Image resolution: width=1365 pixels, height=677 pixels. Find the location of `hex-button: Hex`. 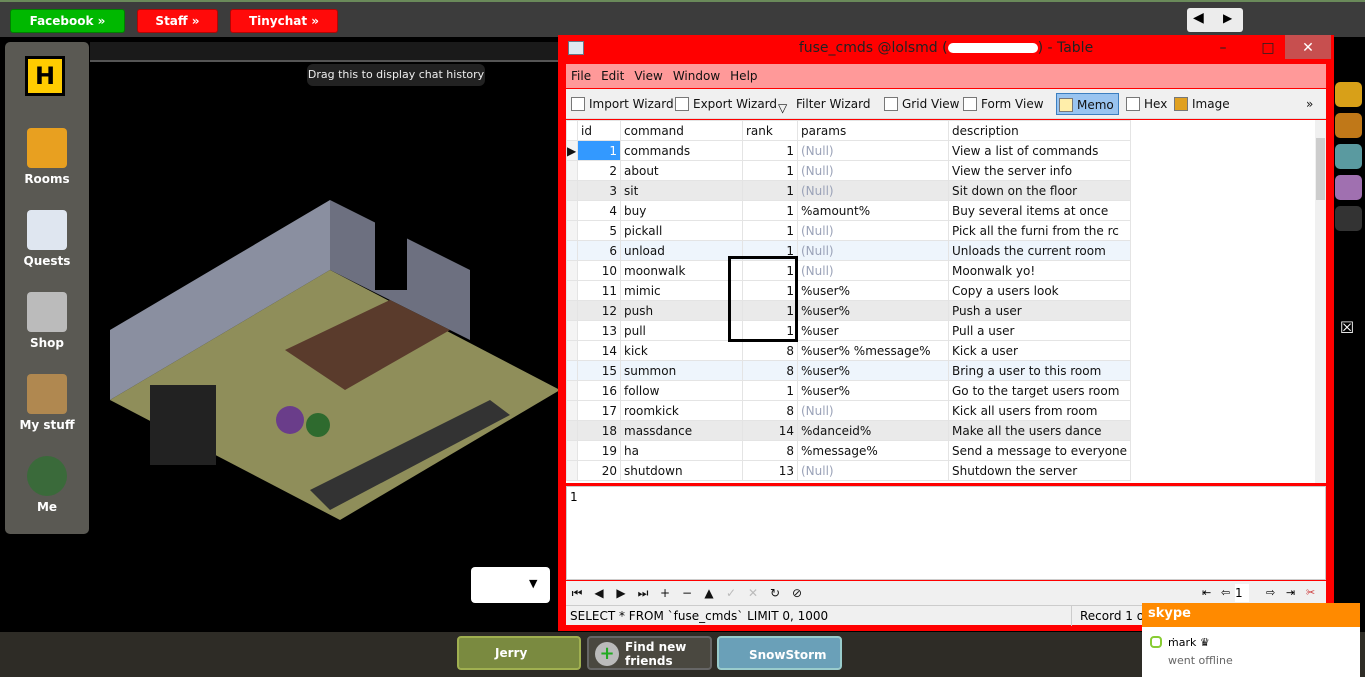

hex-button: Hex is located at coordinates (1145, 104).